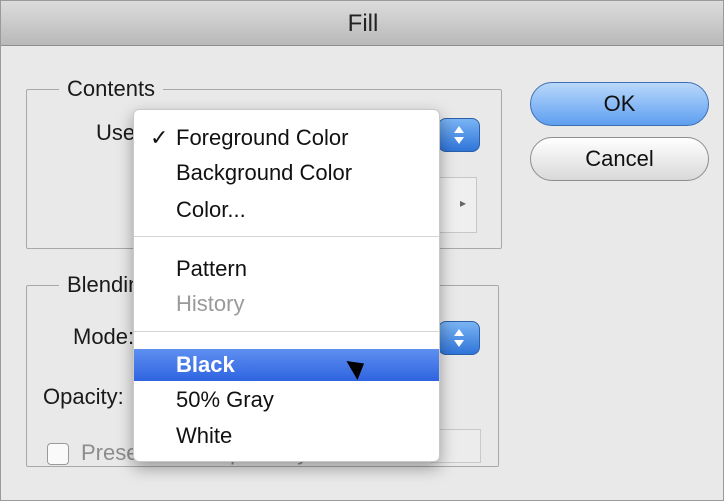 The width and height of the screenshot is (724, 501). What do you see at coordinates (459, 135) in the screenshot?
I see `use-popup-button` at bounding box center [459, 135].